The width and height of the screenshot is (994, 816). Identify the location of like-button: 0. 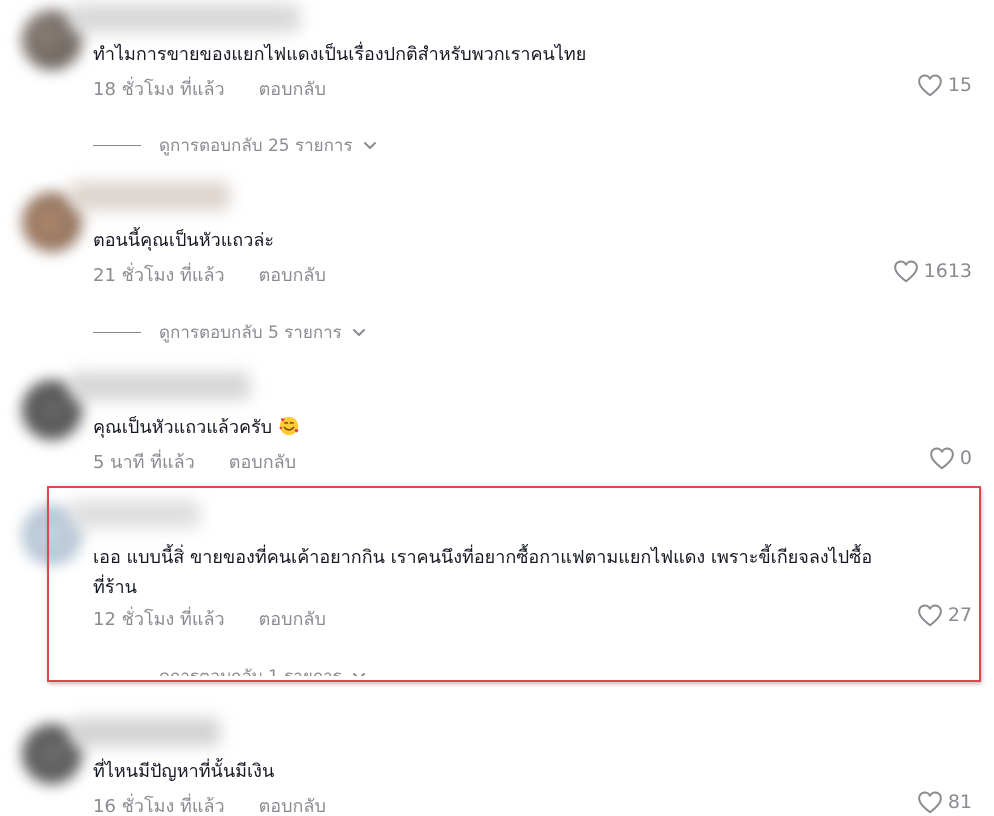
(950, 458).